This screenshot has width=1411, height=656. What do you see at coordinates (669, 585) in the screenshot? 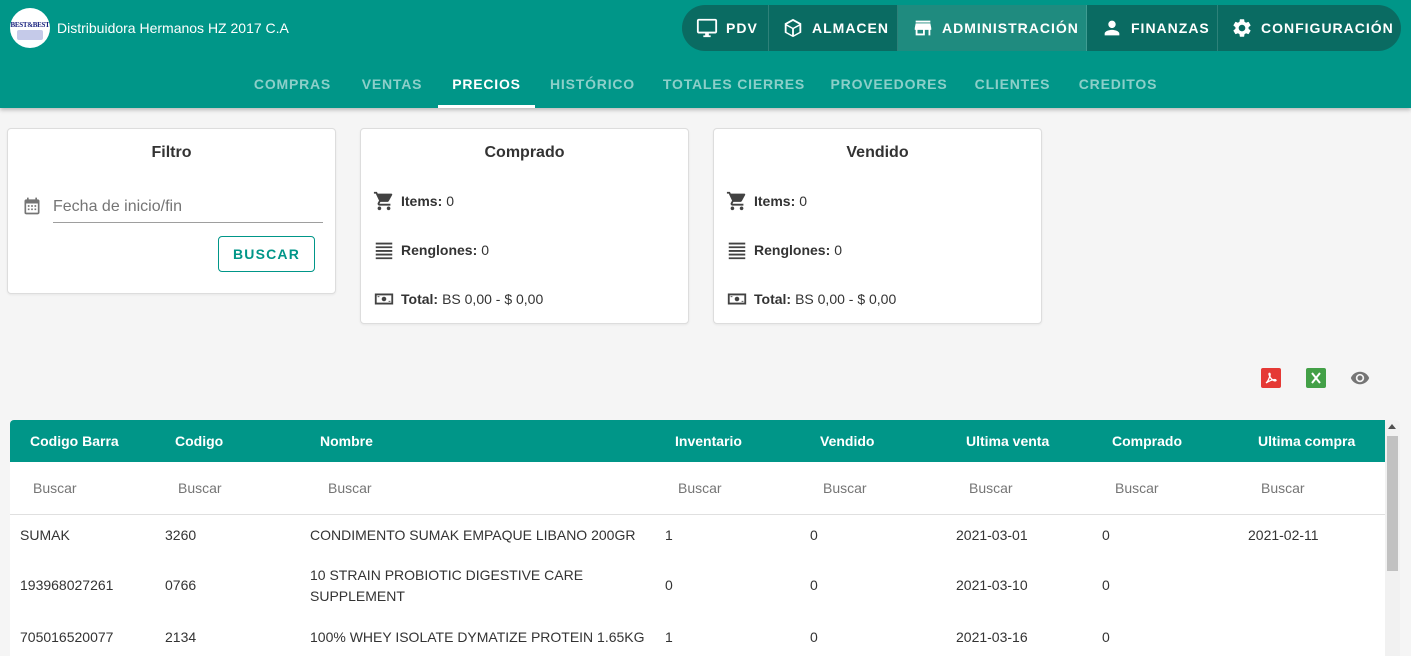
I see `cell-inventario: 0` at bounding box center [669, 585].